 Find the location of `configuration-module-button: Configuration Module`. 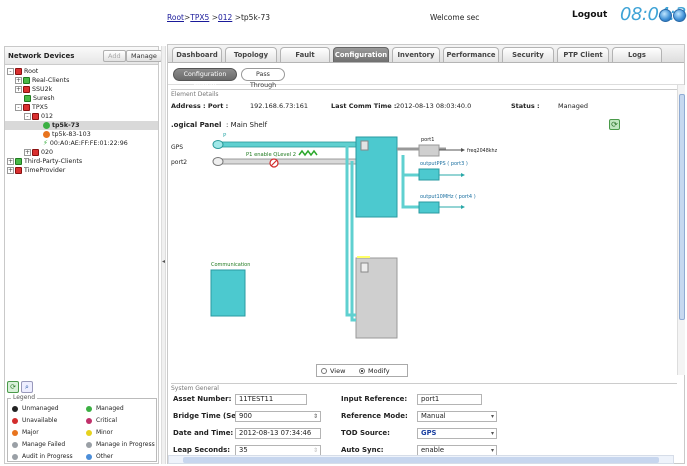

configuration-module-button: Configuration Module is located at coordinates (205, 78).